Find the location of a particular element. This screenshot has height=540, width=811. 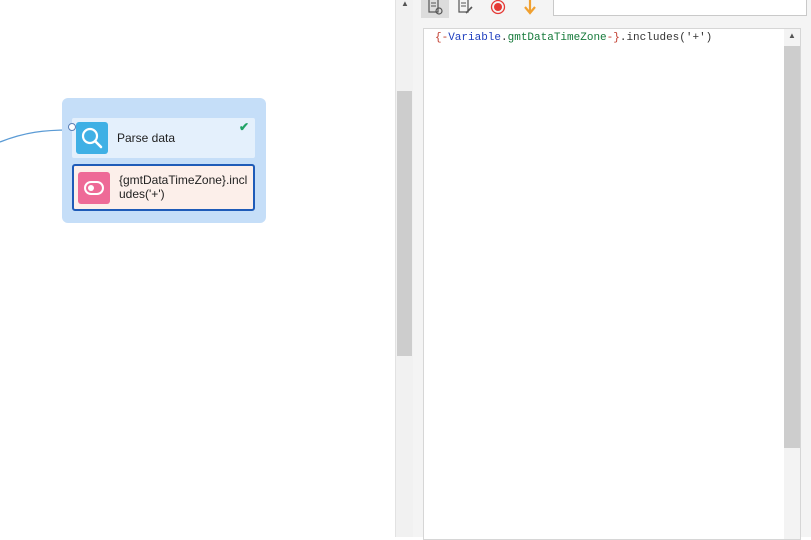

record-icon is located at coordinates (498, 7).